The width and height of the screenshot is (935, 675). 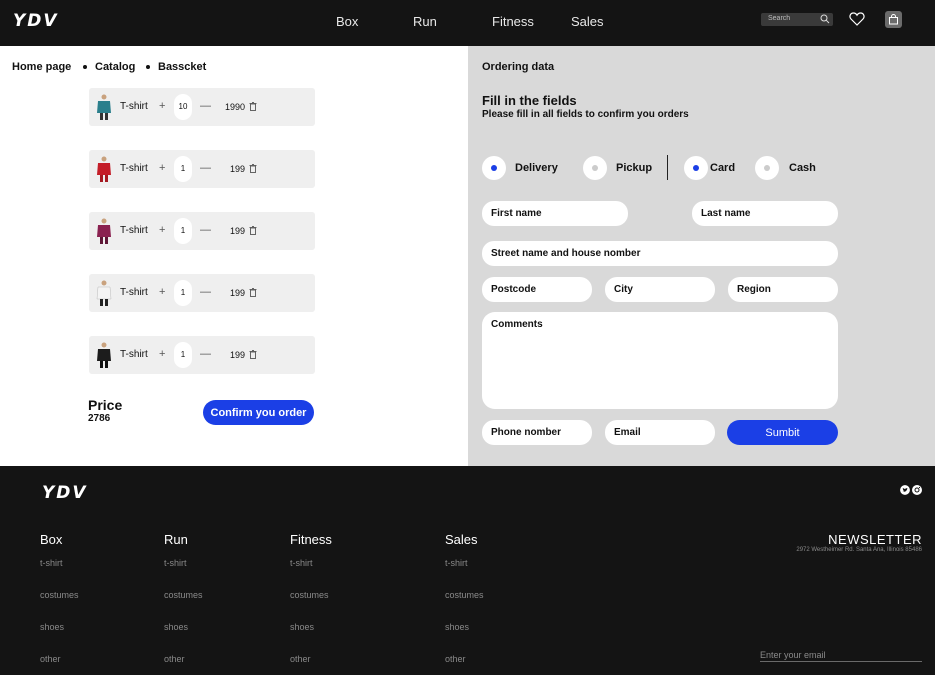 What do you see at coordinates (660, 432) in the screenshot?
I see `email-field: Email` at bounding box center [660, 432].